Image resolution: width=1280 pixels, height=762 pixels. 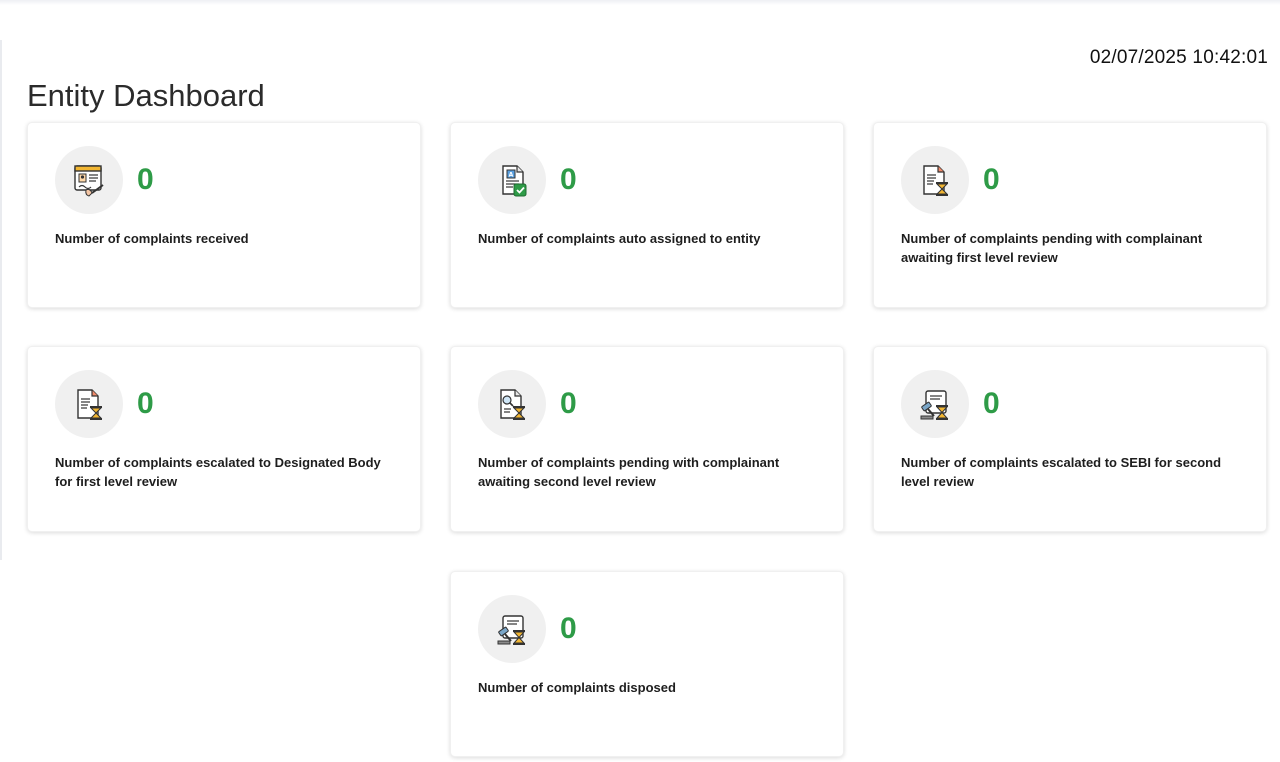 I want to click on stat-card-complaints-received: 0 Number of complaints received, so click(x=224, y=215).